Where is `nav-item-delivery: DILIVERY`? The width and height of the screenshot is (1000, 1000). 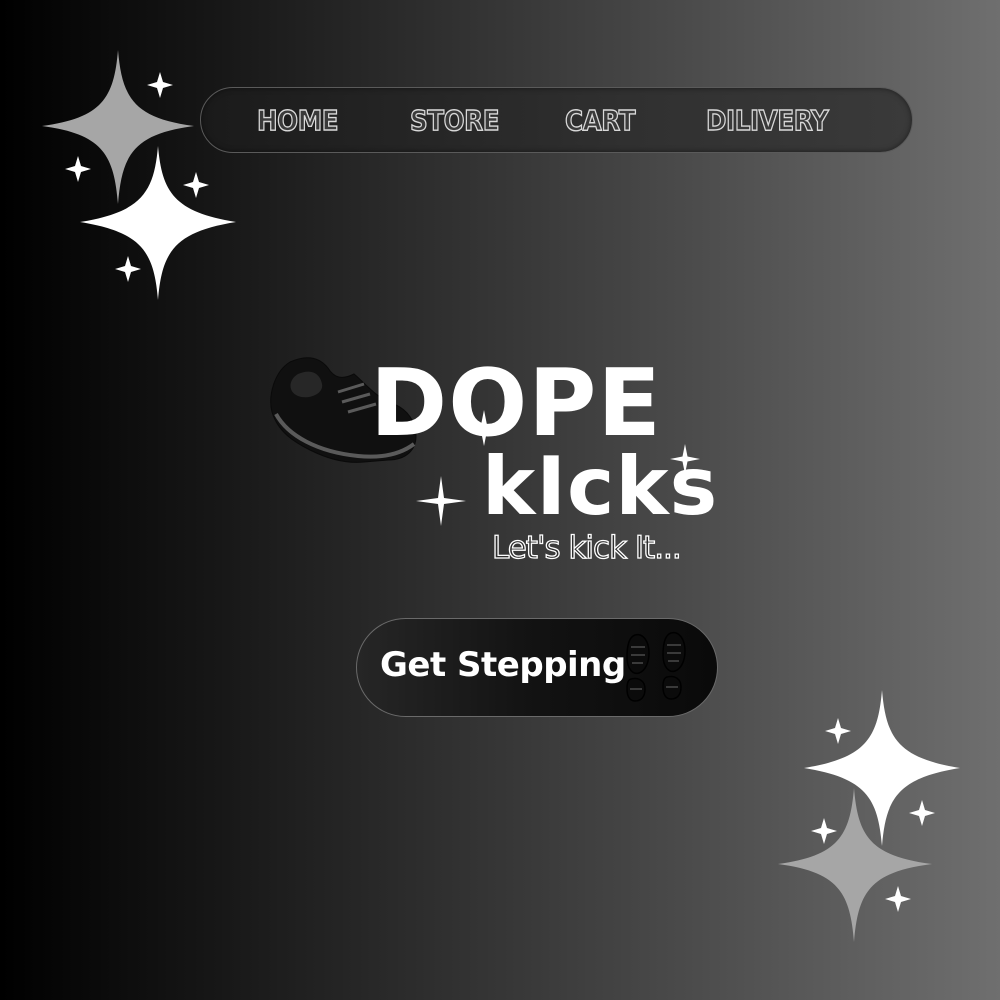
nav-item-delivery: DILIVERY is located at coordinates (767, 120).